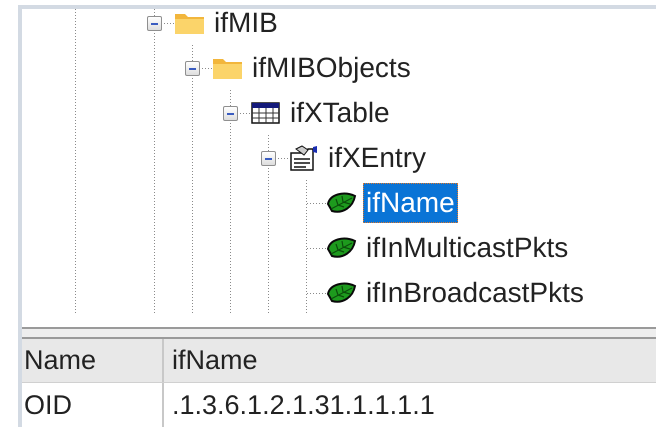 This screenshot has width=656, height=427. Describe the element at coordinates (60, 361) in the screenshot. I see `property-name: Name` at that location.